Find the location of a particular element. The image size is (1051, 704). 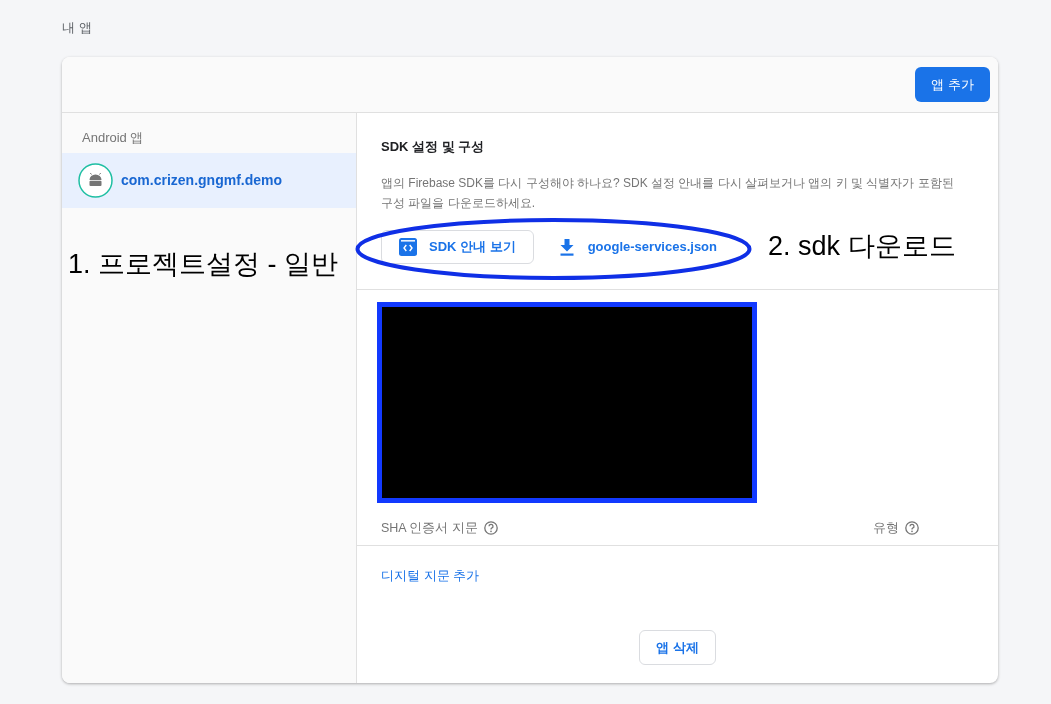

column-header: 유형 is located at coordinates (886, 528).